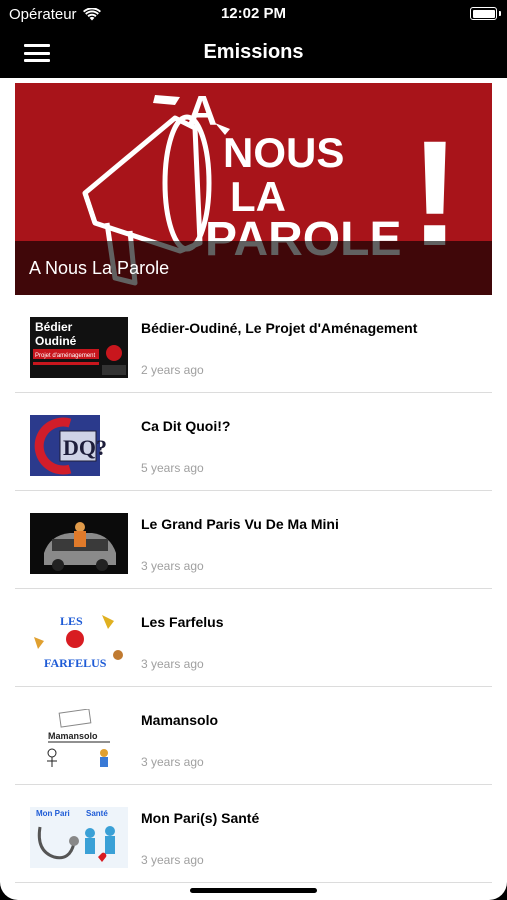 The image size is (507, 900). I want to click on thumb-text-farfelus: FARFELUS, so click(75, 663).